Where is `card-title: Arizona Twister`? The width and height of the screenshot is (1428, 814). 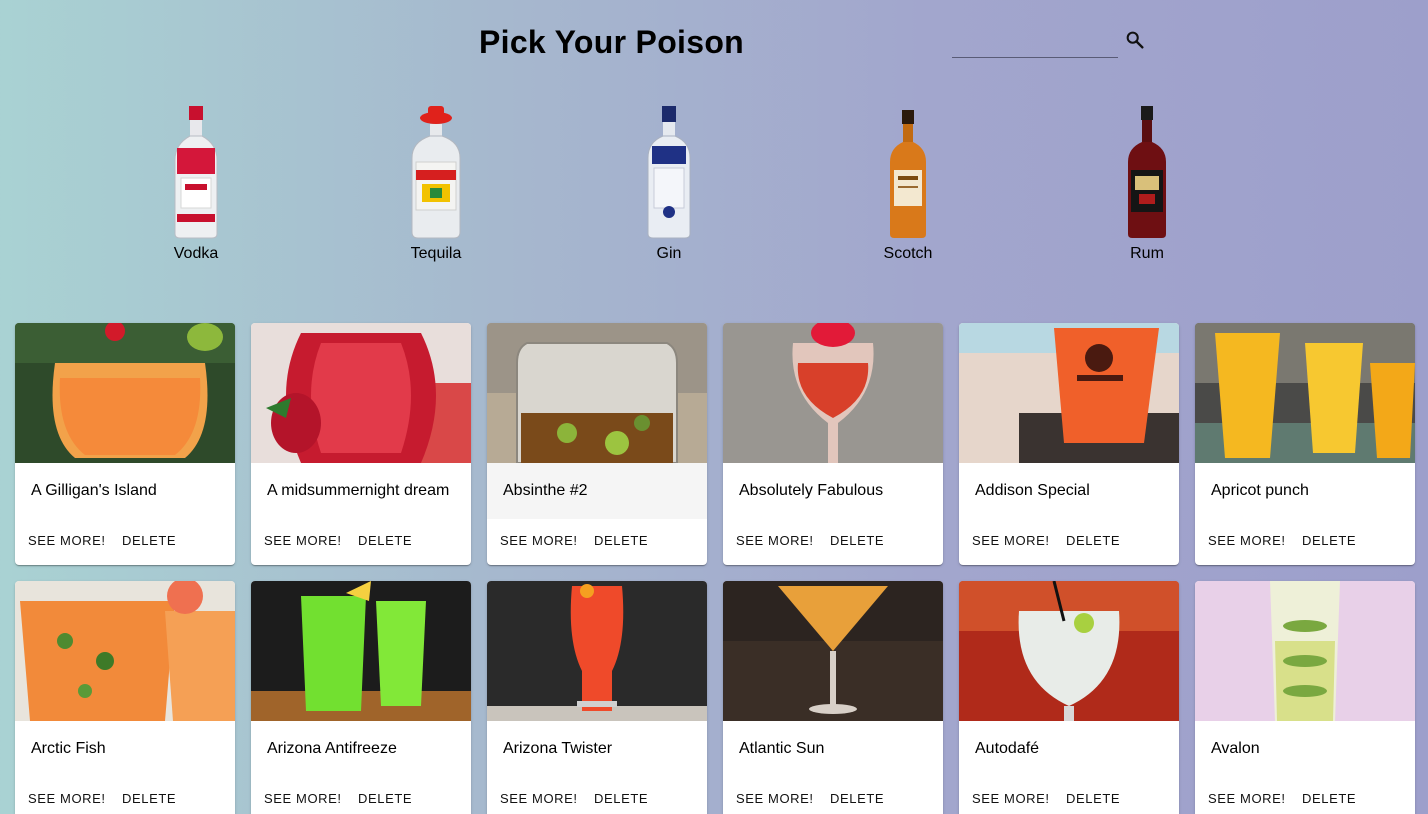
card-title: Arizona Twister is located at coordinates (558, 748).